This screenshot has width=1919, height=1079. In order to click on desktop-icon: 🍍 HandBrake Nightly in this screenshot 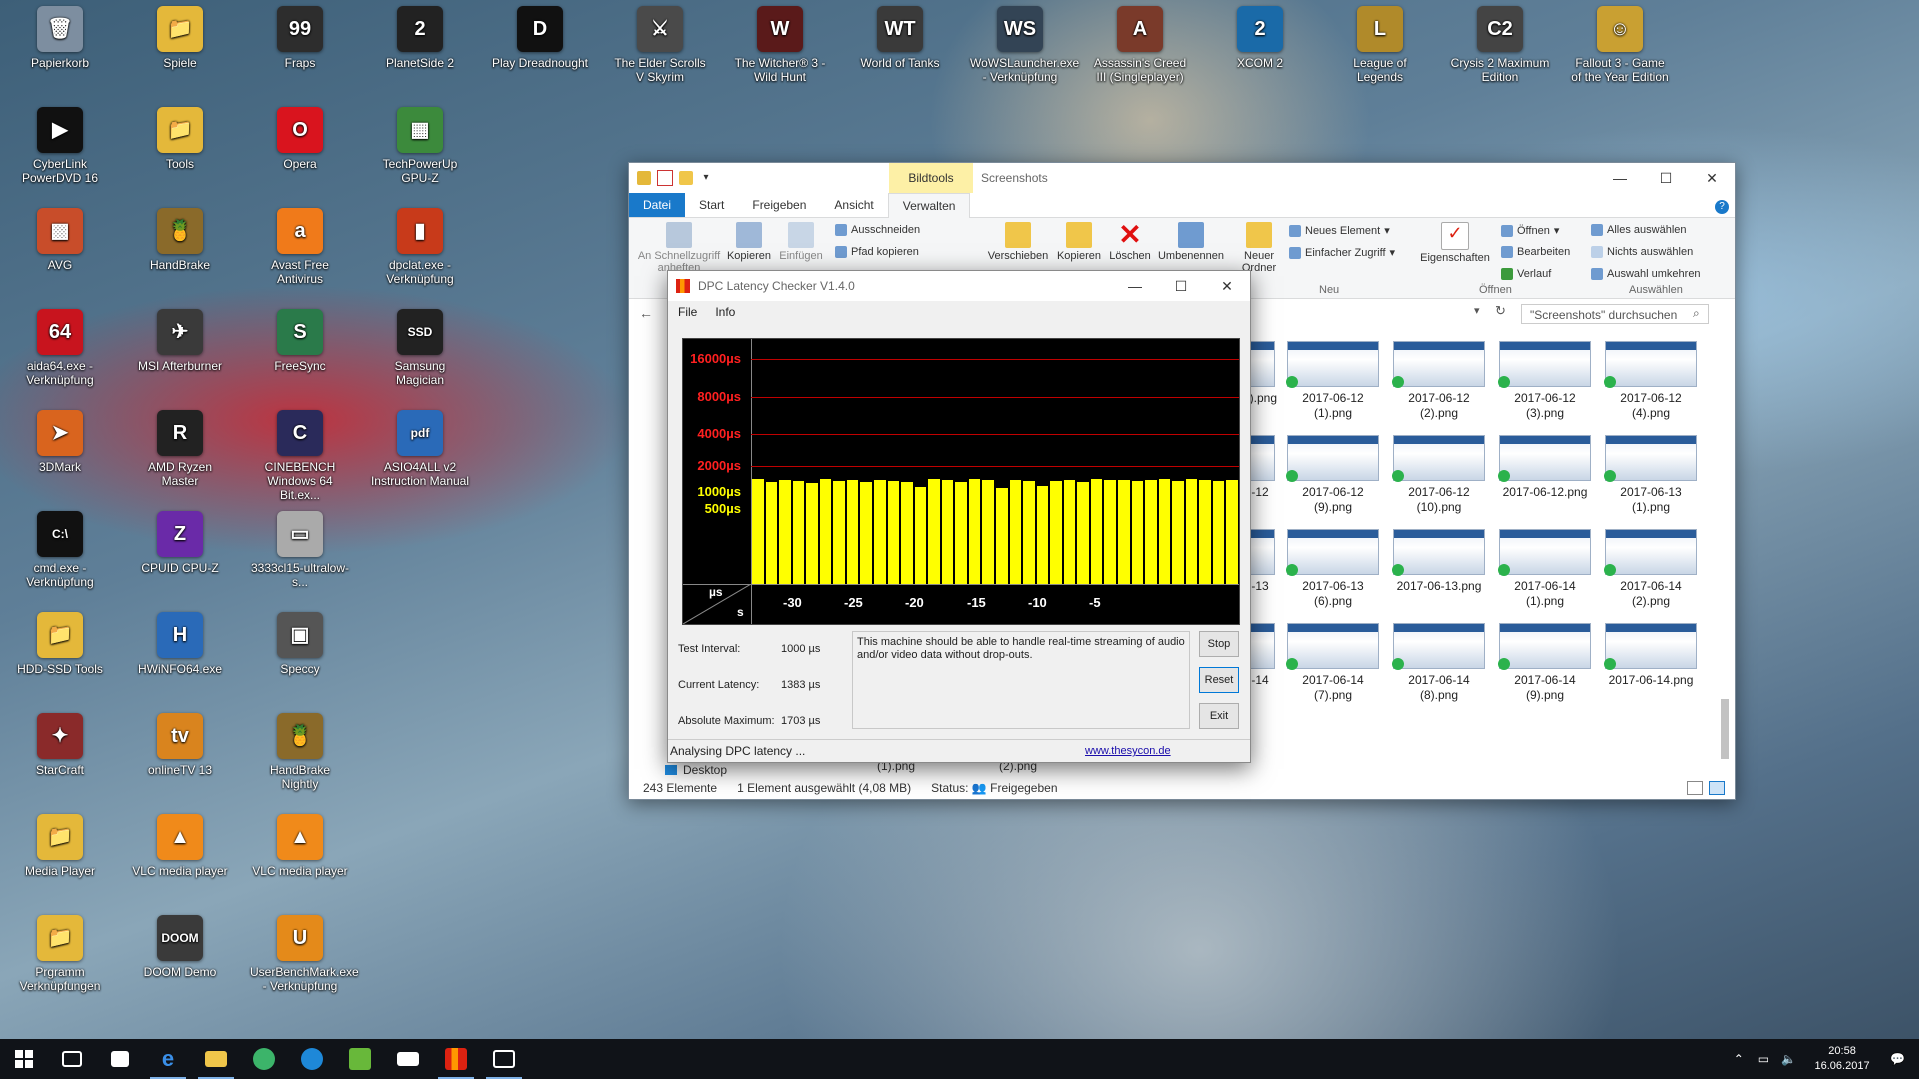, I will do `click(300, 752)`.